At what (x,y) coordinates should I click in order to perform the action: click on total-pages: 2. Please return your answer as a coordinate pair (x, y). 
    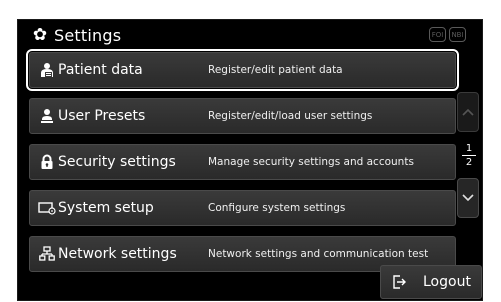
    Looking at the image, I should click on (469, 162).